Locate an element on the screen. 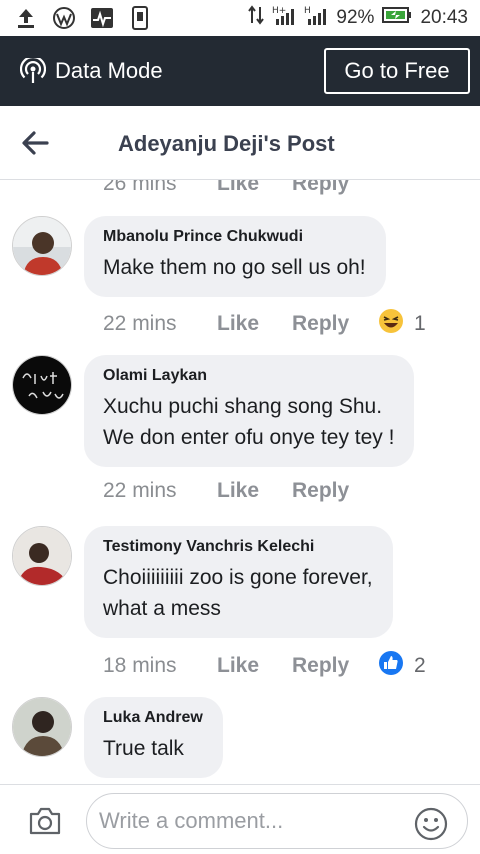 This screenshot has width=480, height=854. comment-author: Luka Andrew is located at coordinates (153, 718).